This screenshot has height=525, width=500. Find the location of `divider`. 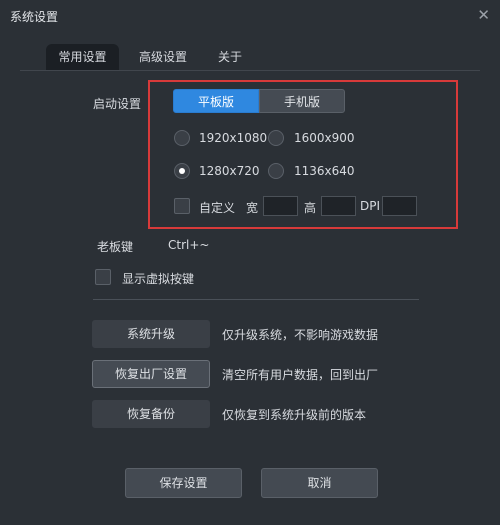

divider is located at coordinates (256, 299).